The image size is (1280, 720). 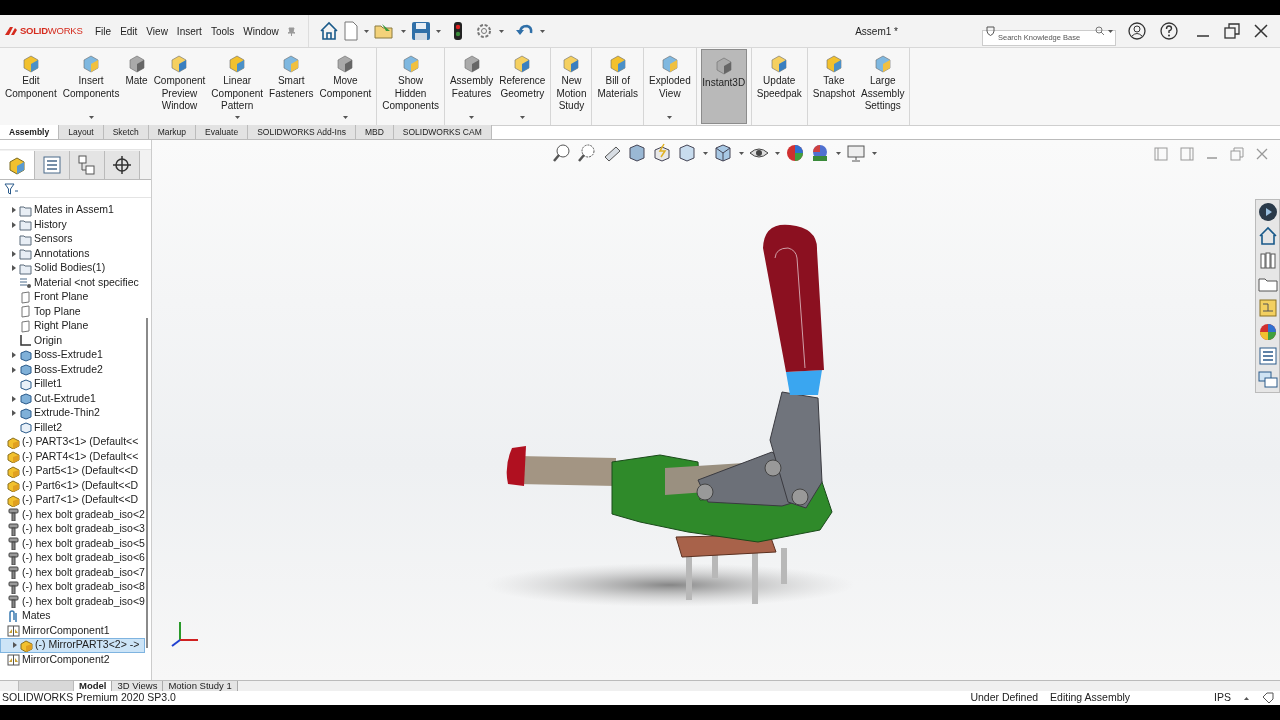 What do you see at coordinates (157, 31) in the screenshot?
I see `menu-item: View` at bounding box center [157, 31].